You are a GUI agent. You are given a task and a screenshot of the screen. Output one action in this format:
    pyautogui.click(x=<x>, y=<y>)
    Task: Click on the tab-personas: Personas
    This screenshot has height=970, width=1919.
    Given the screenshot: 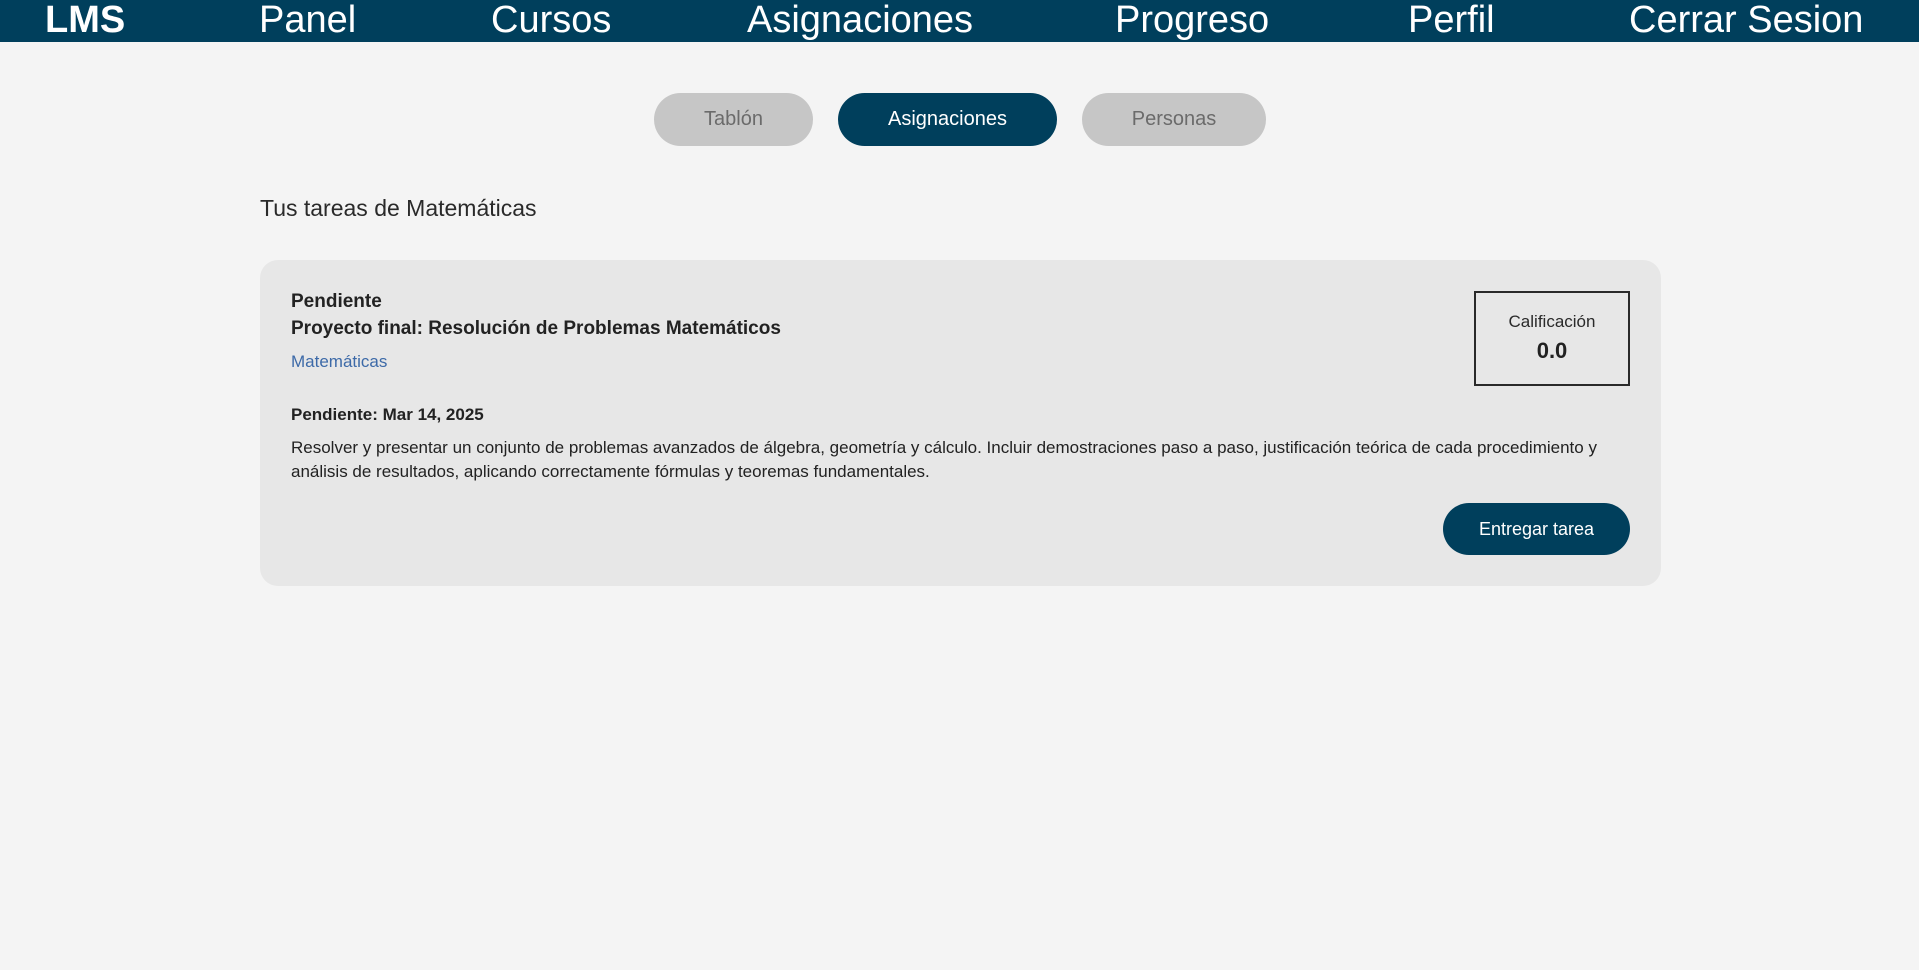 What is the action you would take?
    pyautogui.click(x=1174, y=119)
    